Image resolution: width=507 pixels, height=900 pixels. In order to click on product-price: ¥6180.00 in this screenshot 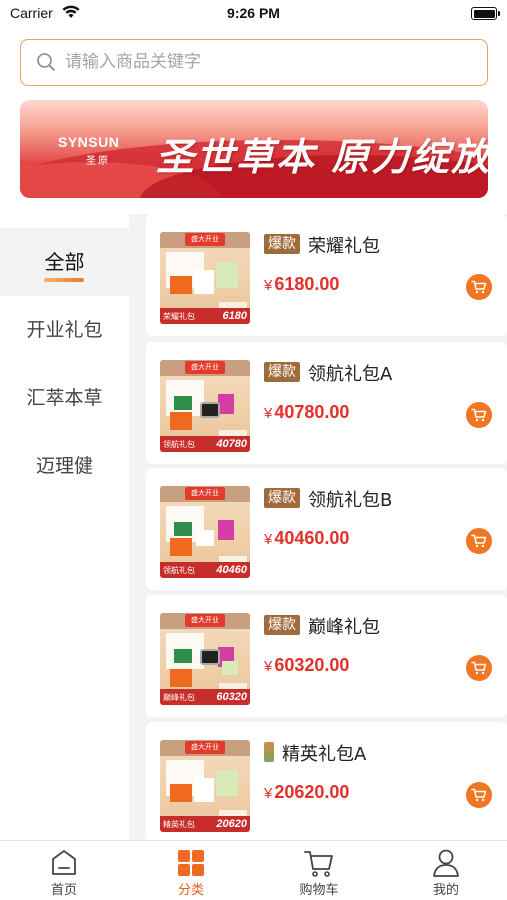, I will do `click(301, 284)`.